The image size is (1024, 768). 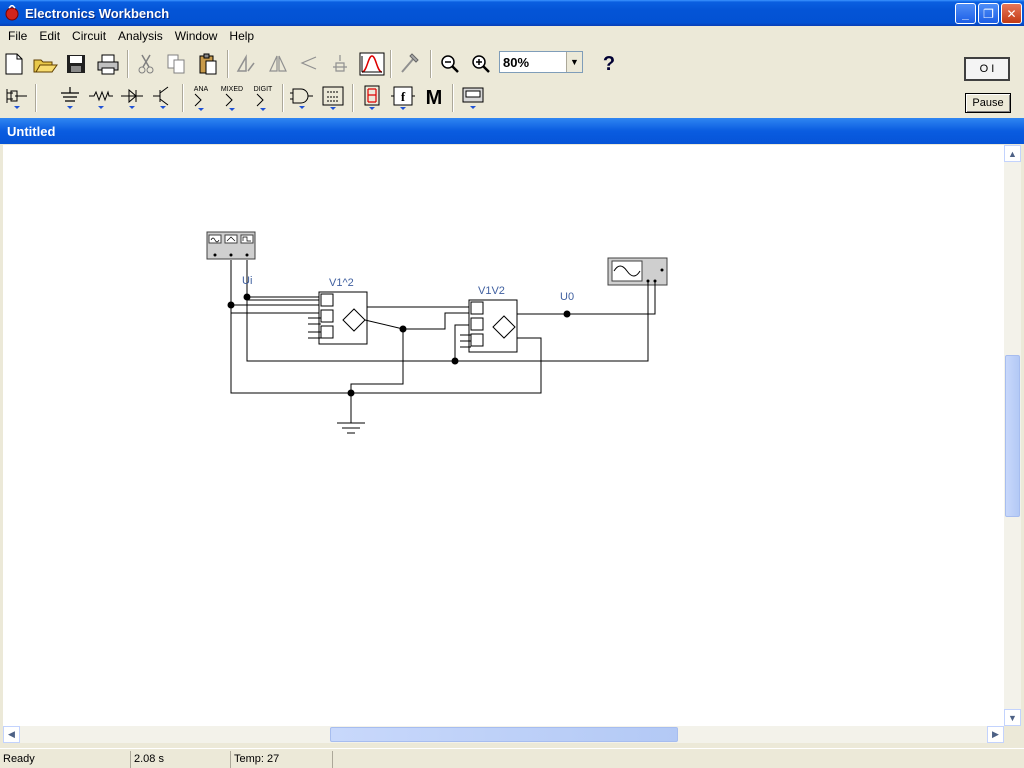 I want to click on misc-icon: M, so click(x=434, y=97).